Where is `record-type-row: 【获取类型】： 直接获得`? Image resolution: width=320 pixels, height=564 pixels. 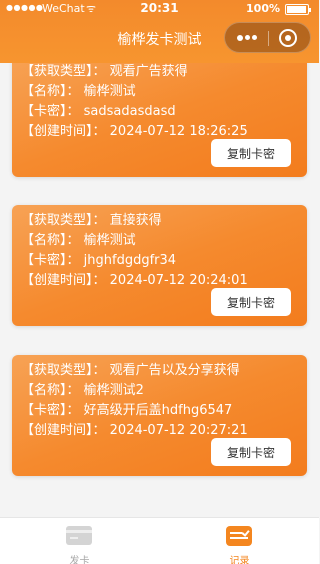
record-type-row: 【获取类型】： 直接获得 is located at coordinates (159, 221).